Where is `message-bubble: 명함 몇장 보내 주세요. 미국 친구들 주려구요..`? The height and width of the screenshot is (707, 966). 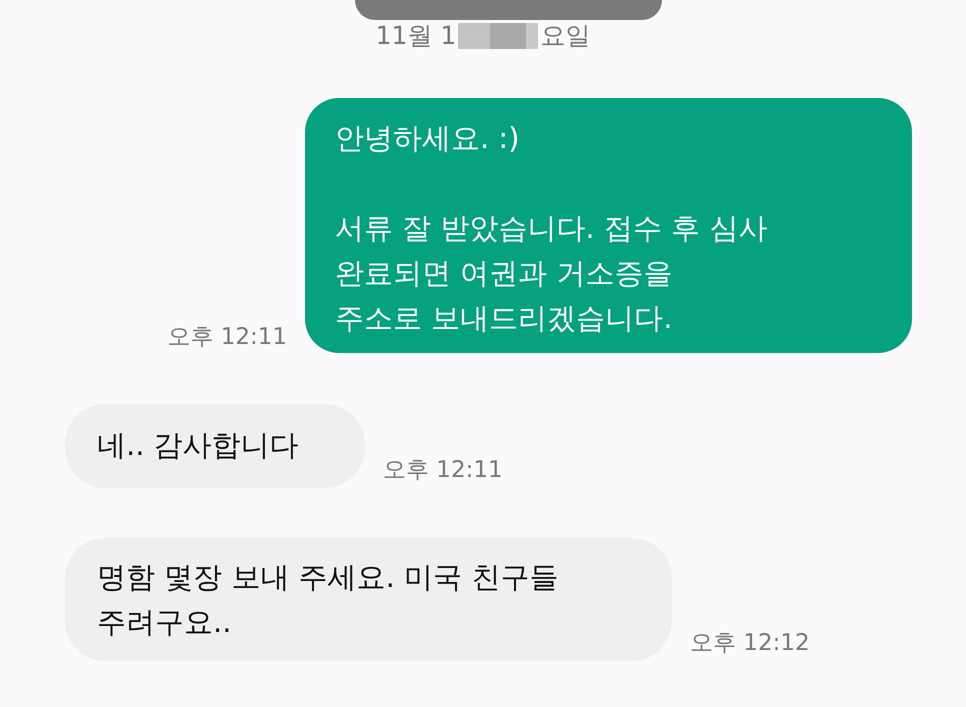
message-bubble: 명함 몇장 보내 주세요. 미국 친구들 주려구요.. is located at coordinates (368, 599).